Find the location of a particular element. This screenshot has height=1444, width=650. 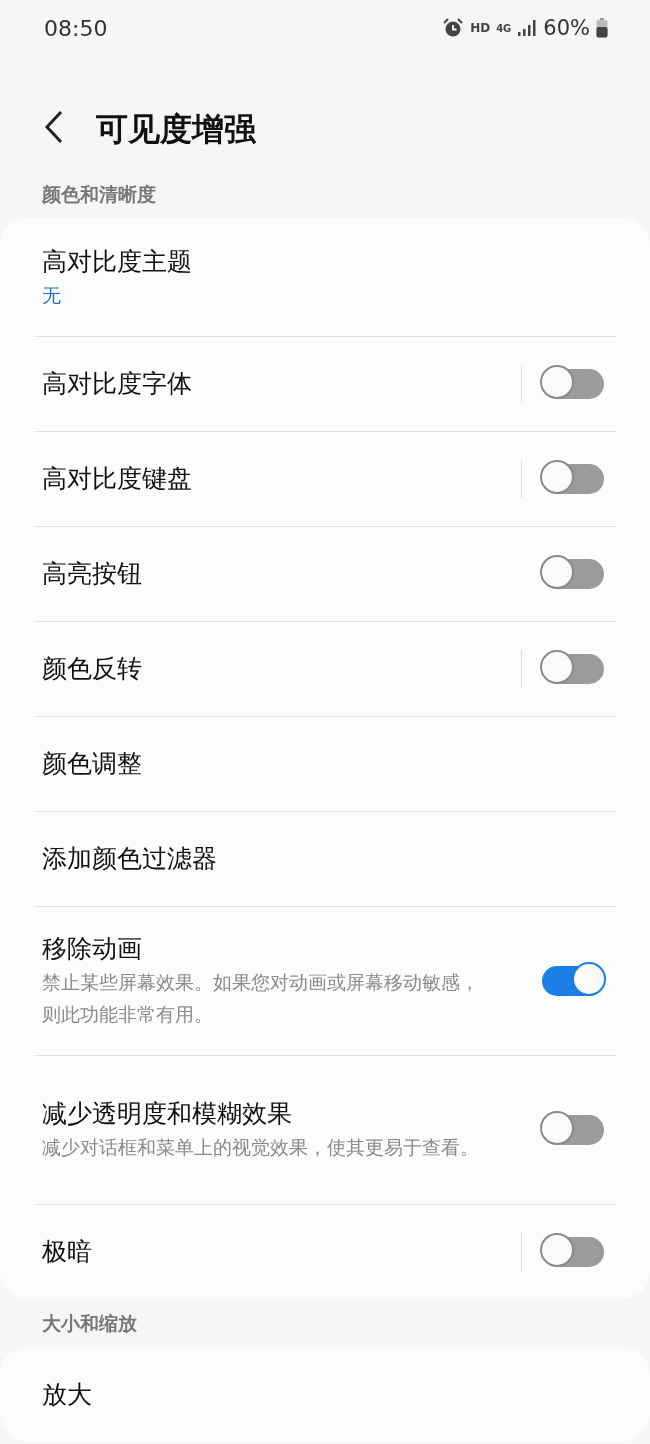

section-header: 颜色和清晰度 is located at coordinates (99, 194).